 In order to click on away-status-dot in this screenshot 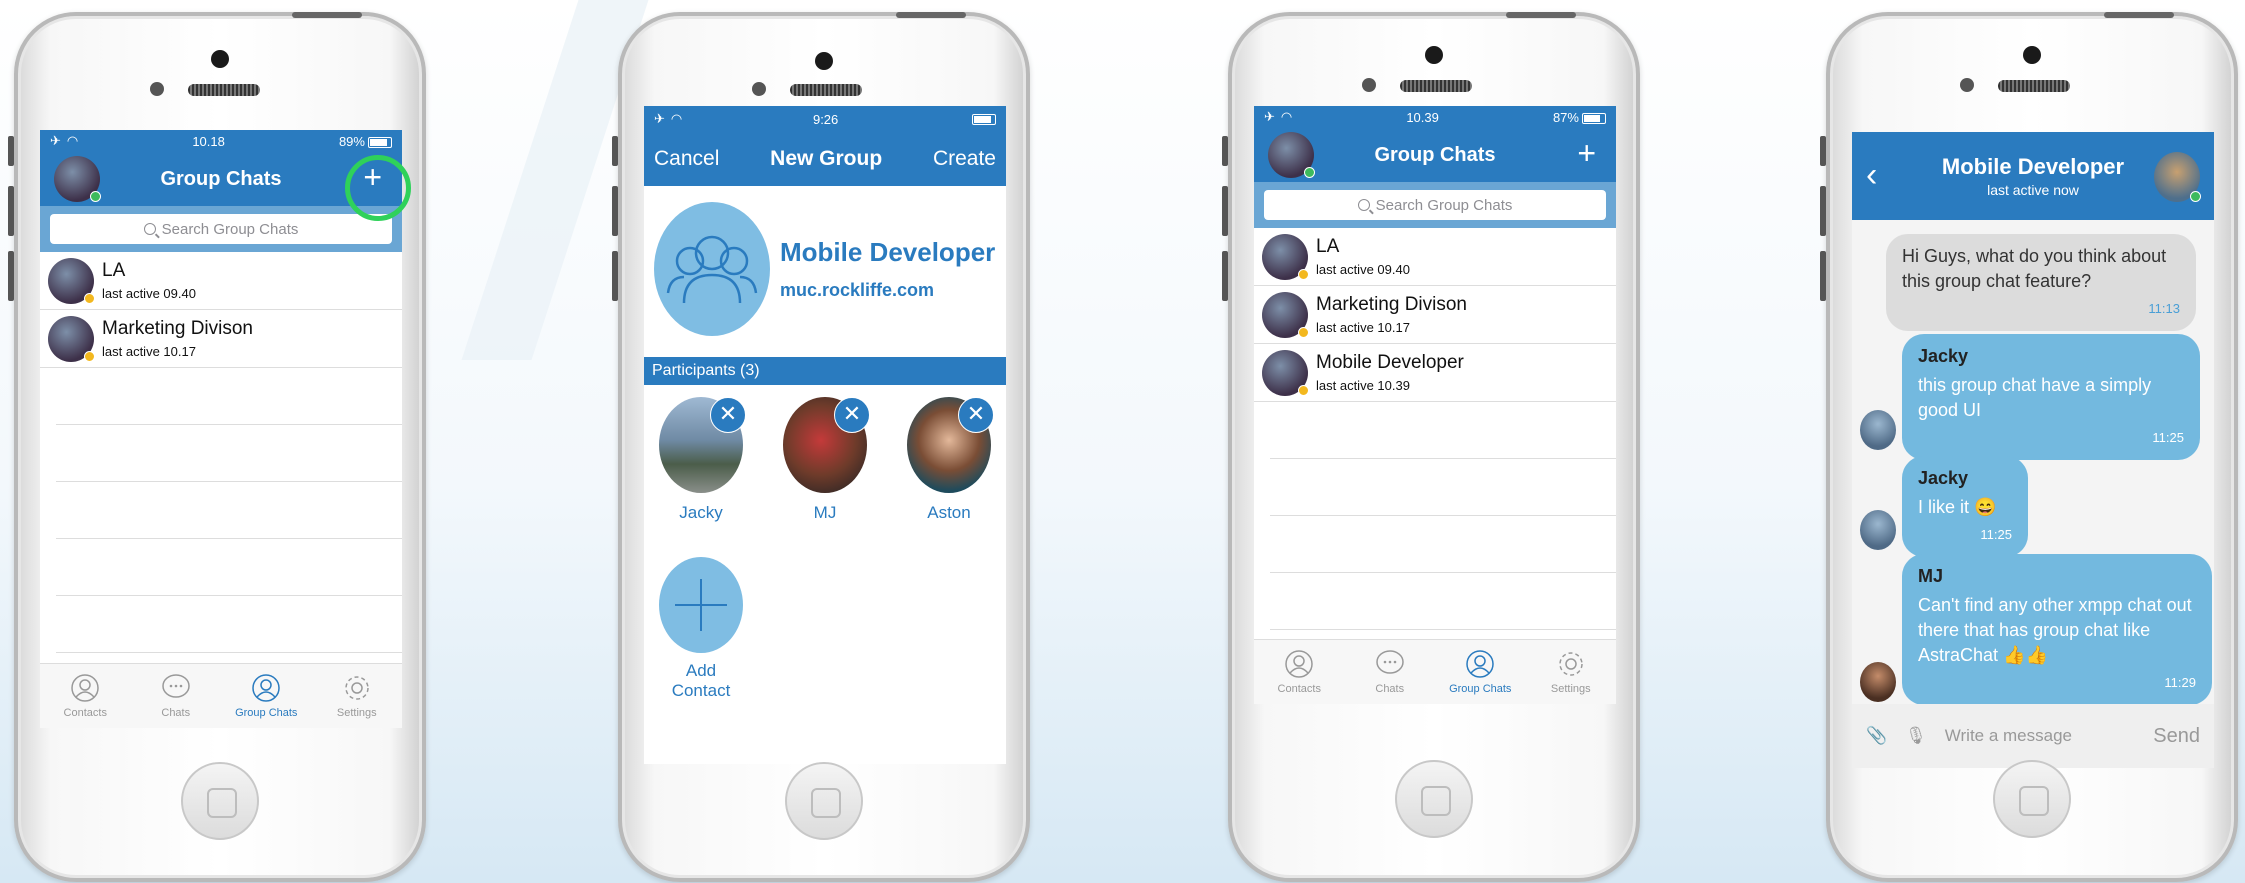, I will do `click(89, 298)`.